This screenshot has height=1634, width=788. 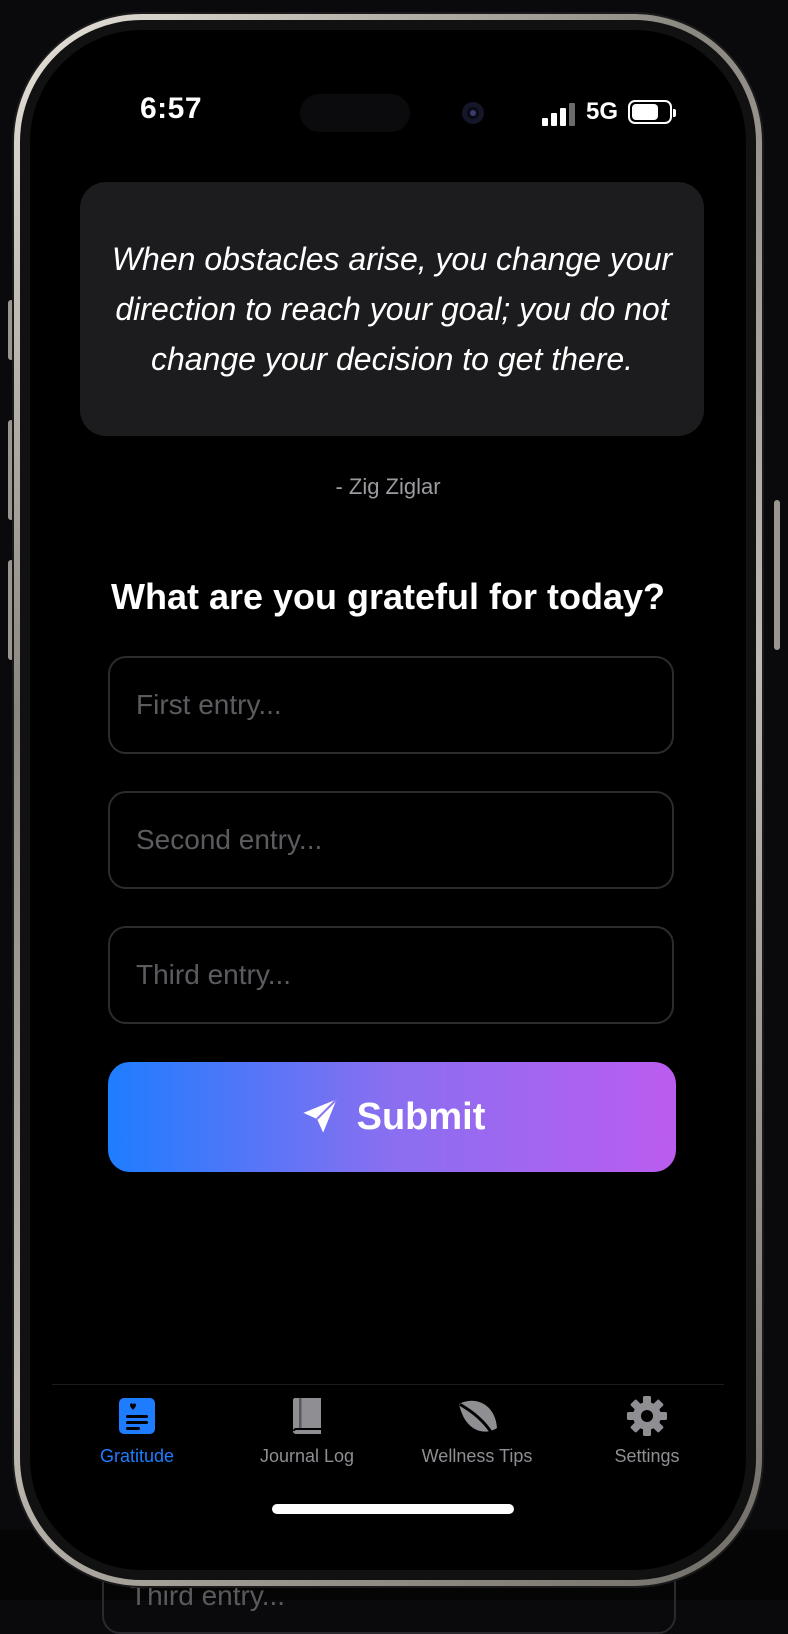 What do you see at coordinates (477, 1456) in the screenshot?
I see `tab-label-wellness-tips: Wellness Tips` at bounding box center [477, 1456].